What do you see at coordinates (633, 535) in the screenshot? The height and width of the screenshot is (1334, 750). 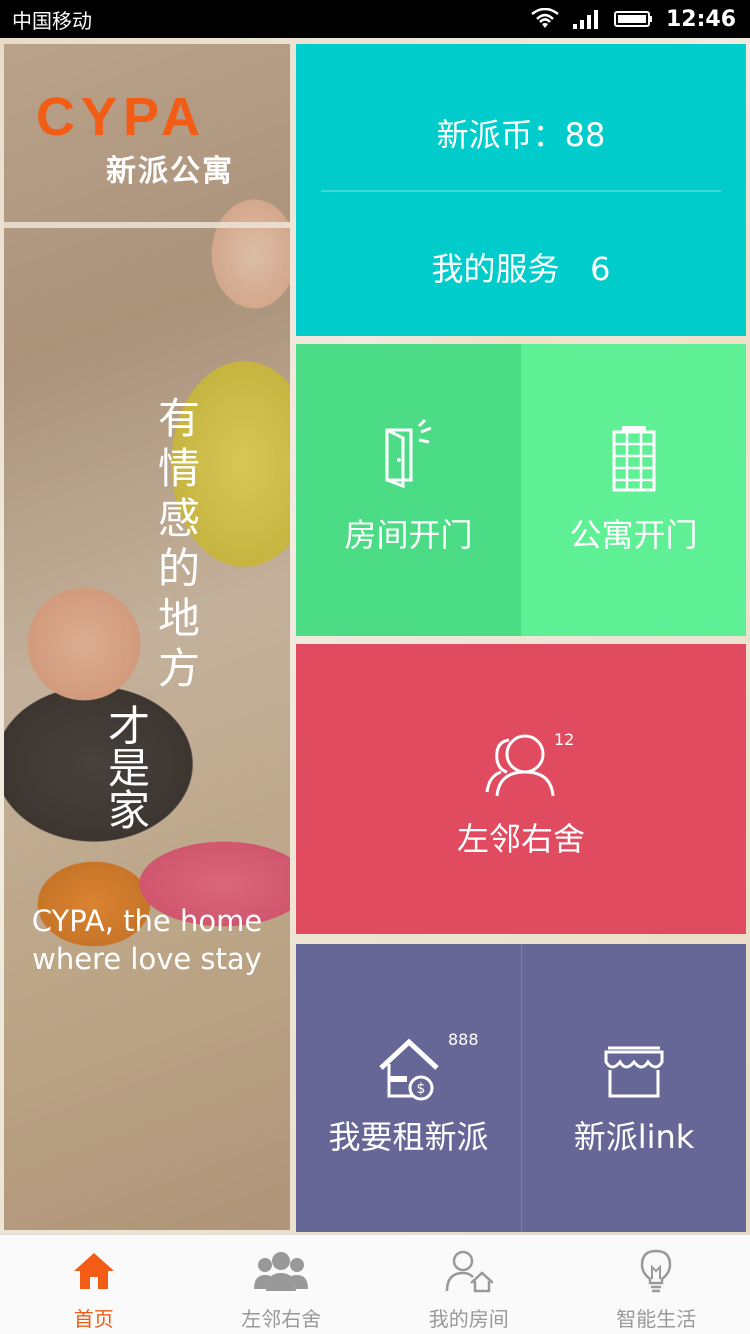 I see `apartment-door-label: 公寓开门` at bounding box center [633, 535].